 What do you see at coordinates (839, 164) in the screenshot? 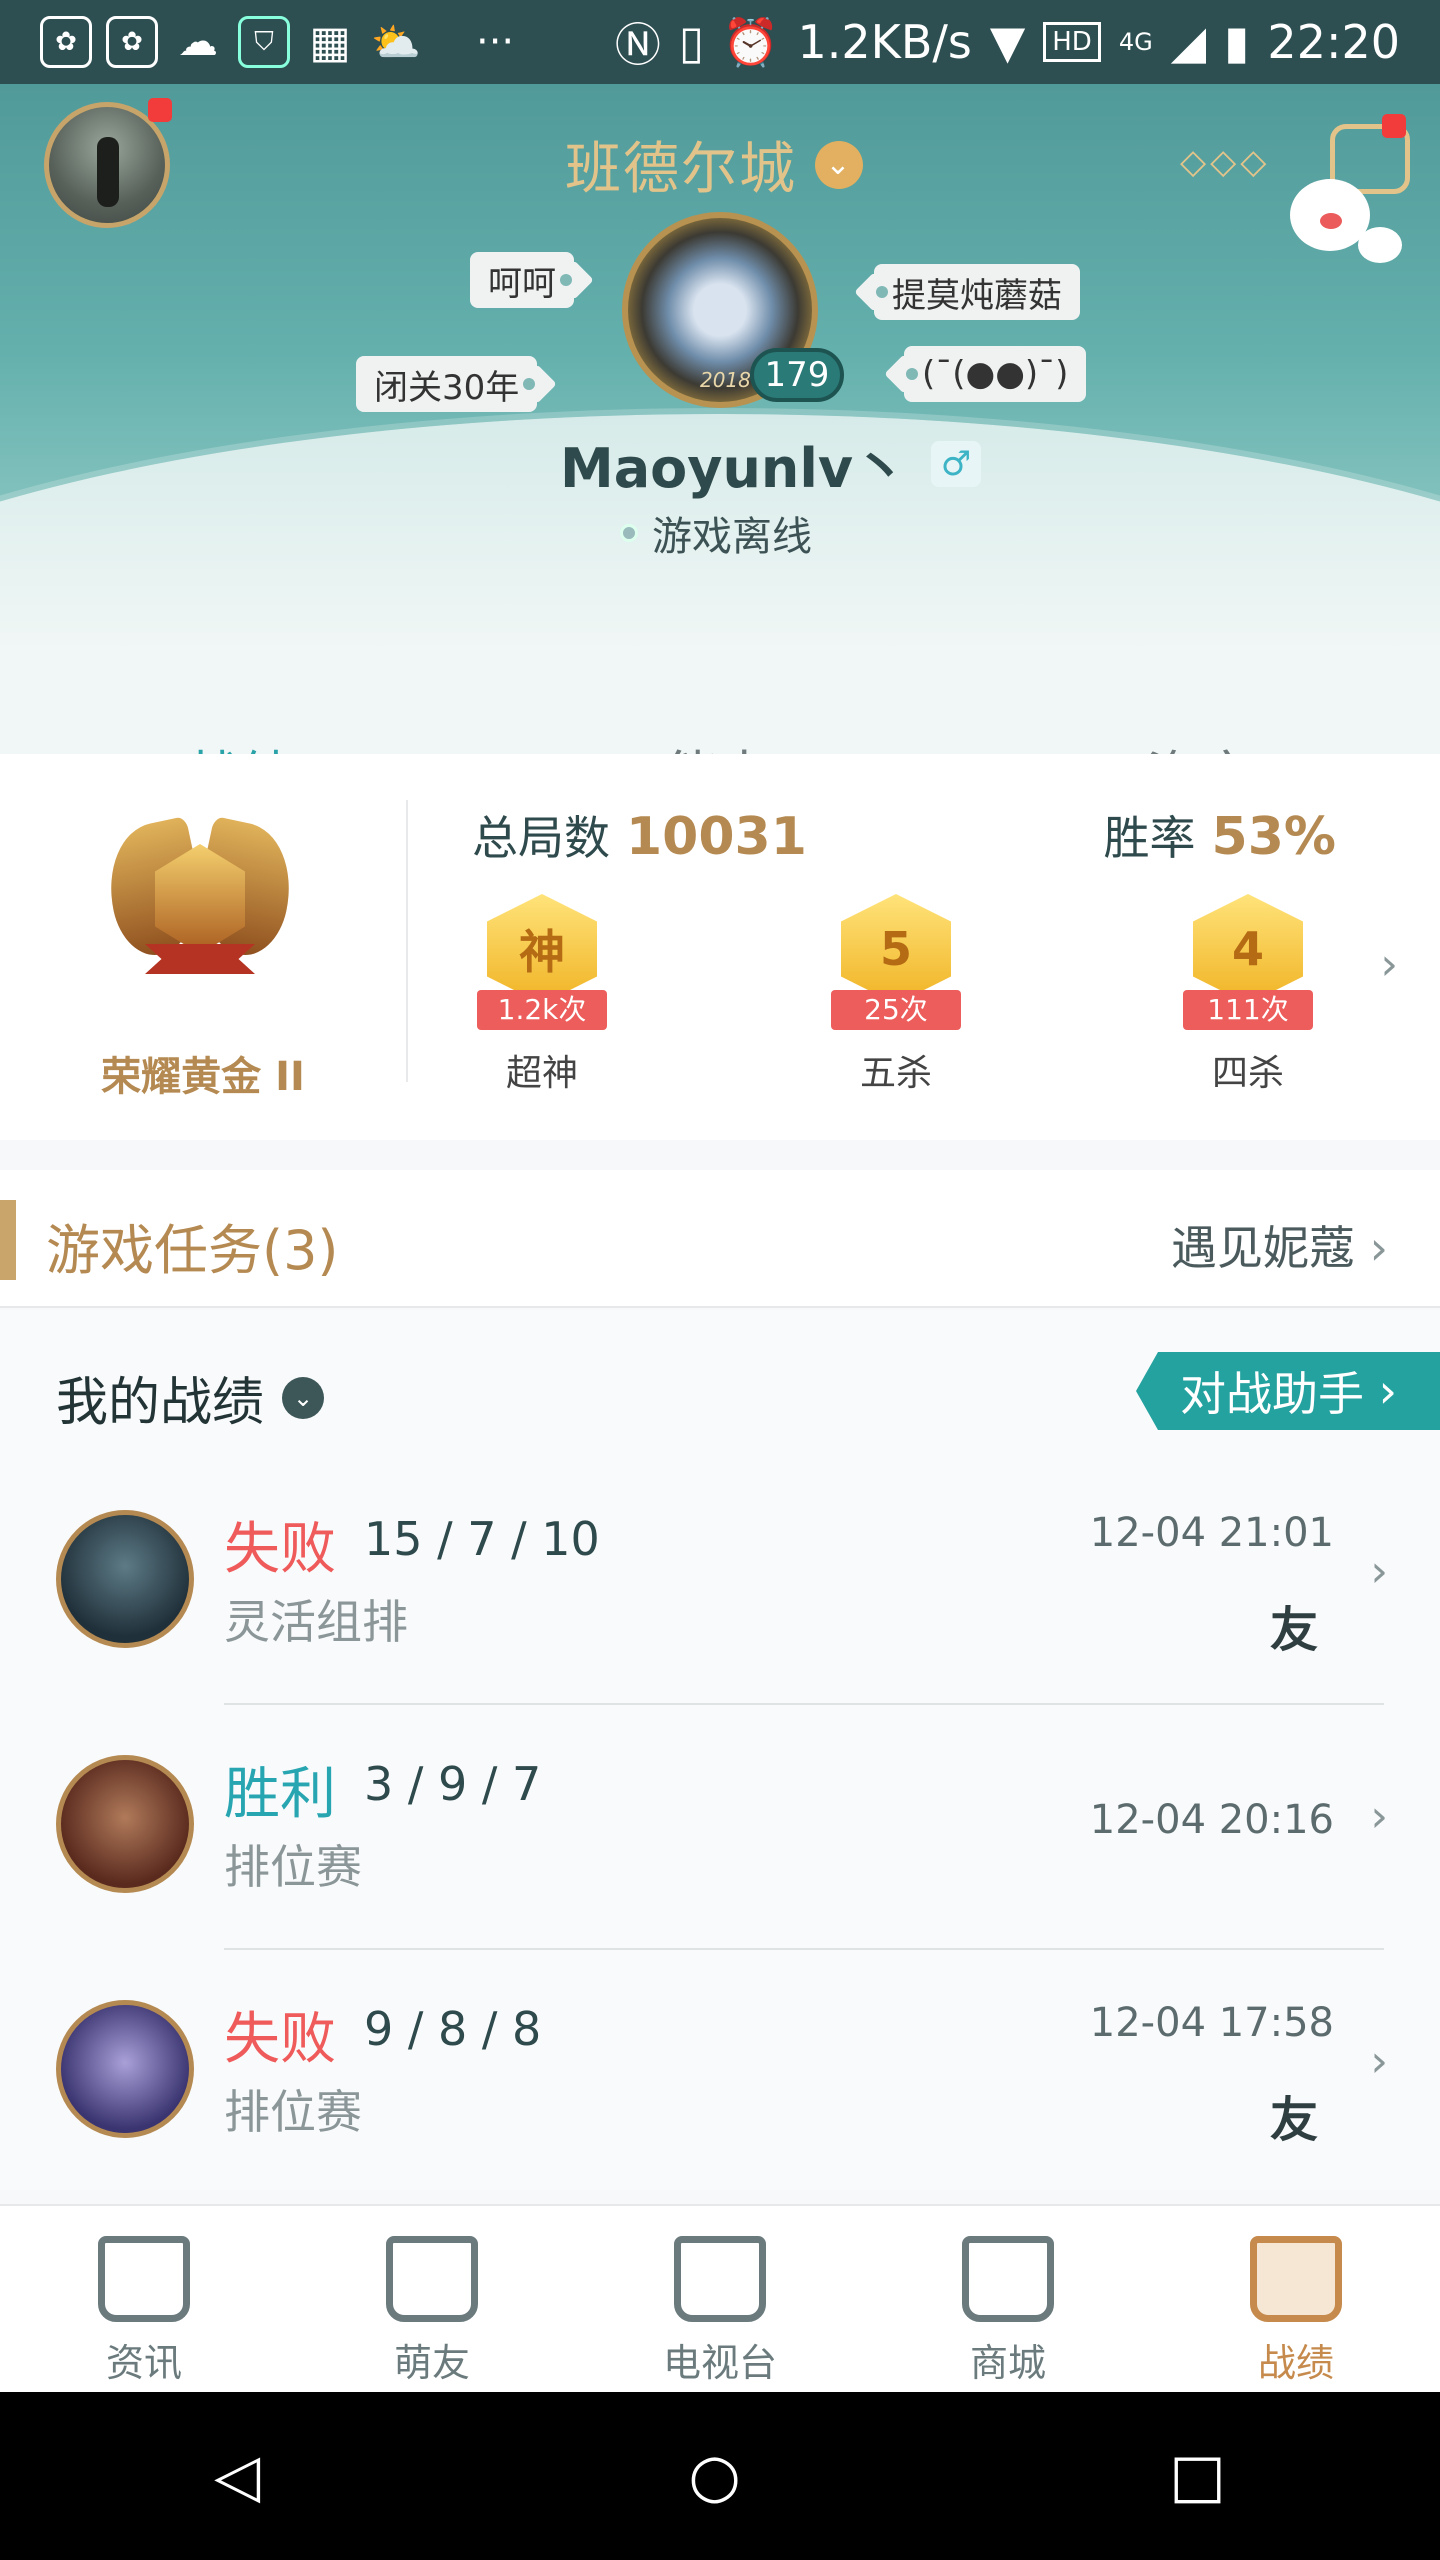
I see `chevron-down-icon: ⌄` at bounding box center [839, 164].